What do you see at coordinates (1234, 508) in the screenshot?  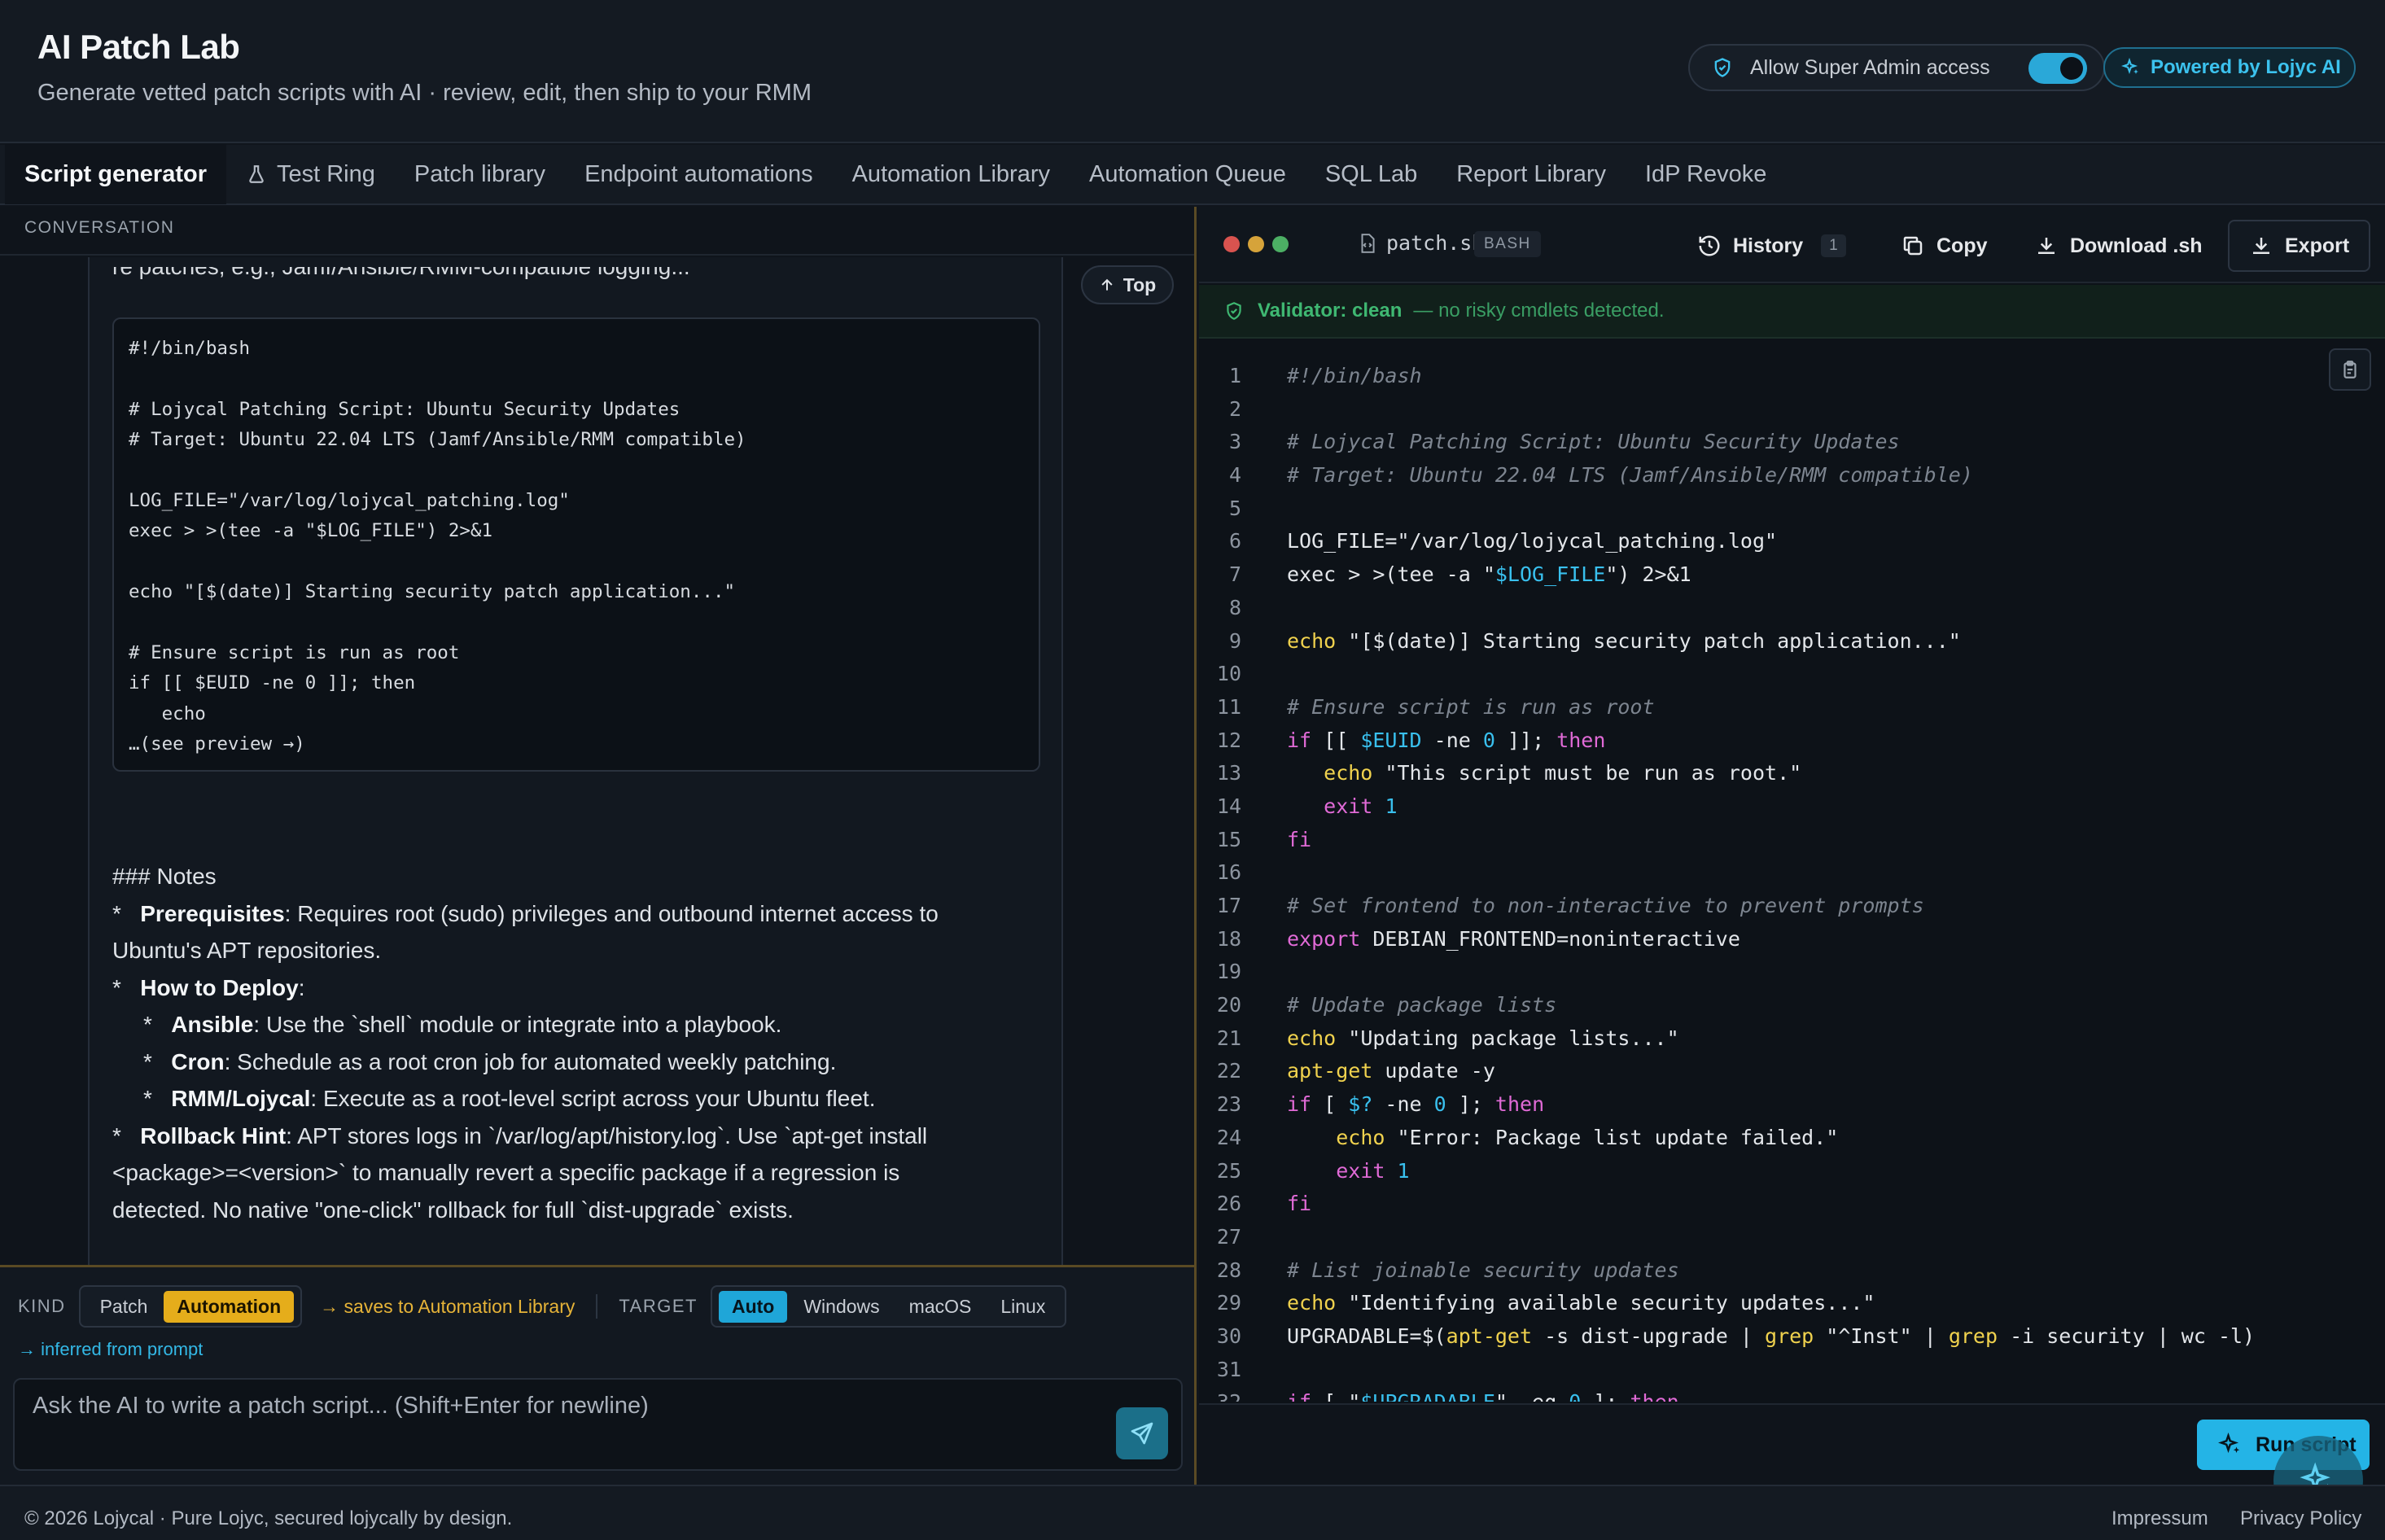 I see `line-number: 5` at bounding box center [1234, 508].